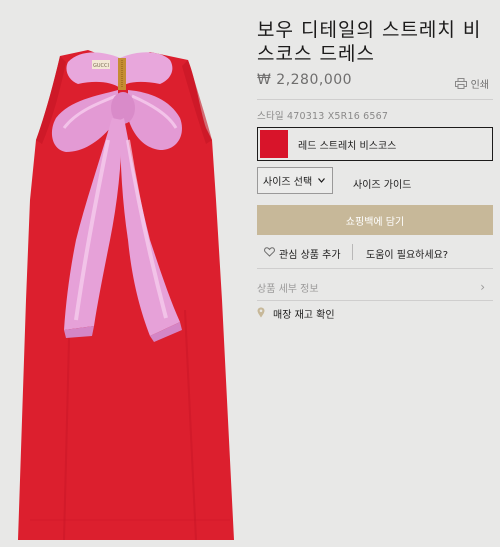 The width and height of the screenshot is (500, 547). Describe the element at coordinates (269, 253) in the screenshot. I see `heart-icon` at that location.